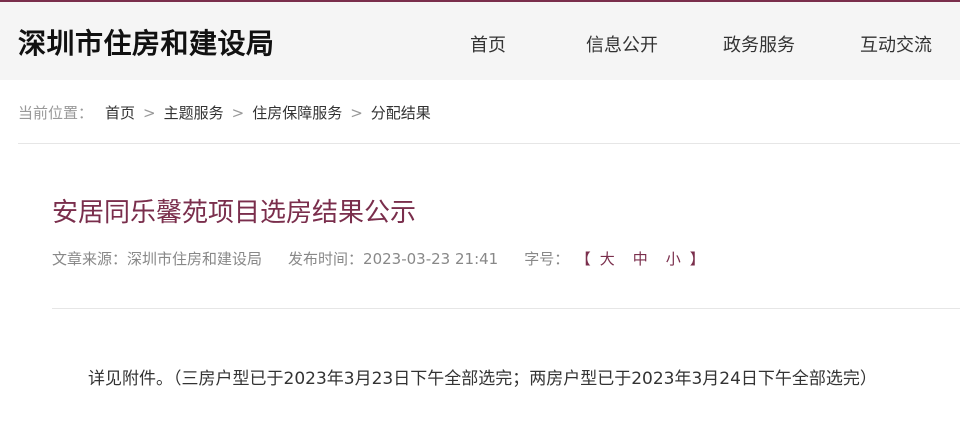 The height and width of the screenshot is (447, 960). What do you see at coordinates (896, 44) in the screenshot?
I see `nav-item-interaction: 互动交流` at bounding box center [896, 44].